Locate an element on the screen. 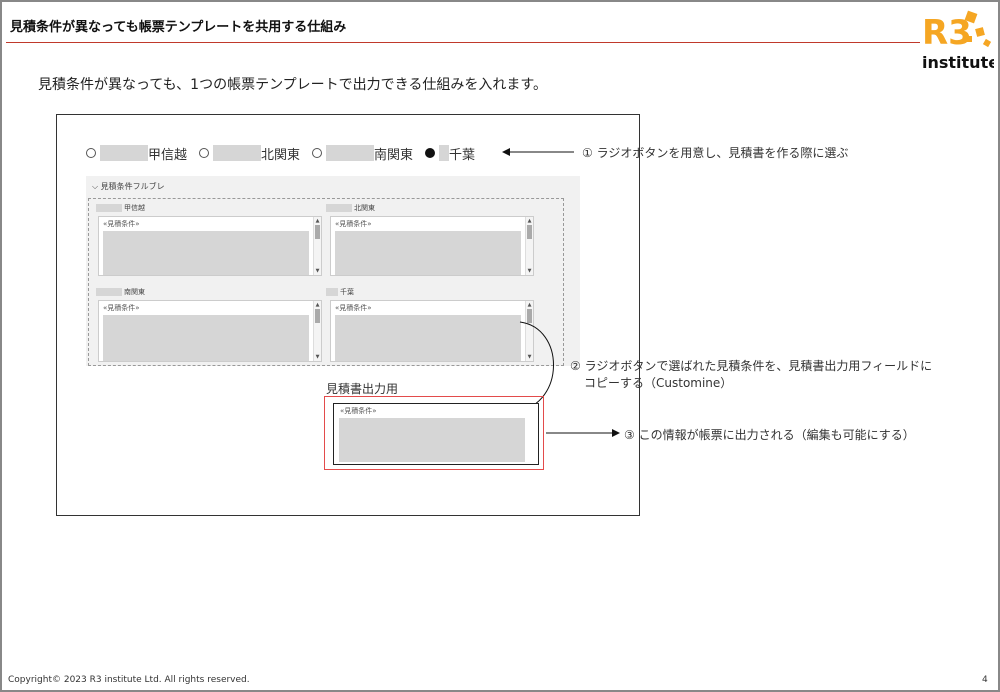 The image size is (1000, 692). output-field-label: 見積書出力用 is located at coordinates (362, 389).